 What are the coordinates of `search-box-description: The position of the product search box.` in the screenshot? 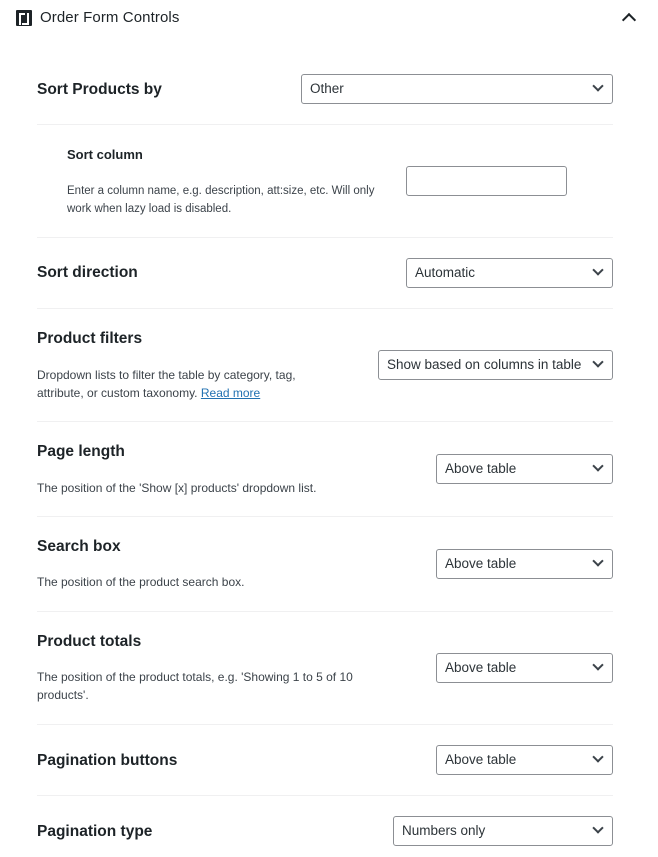 It's located at (141, 582).